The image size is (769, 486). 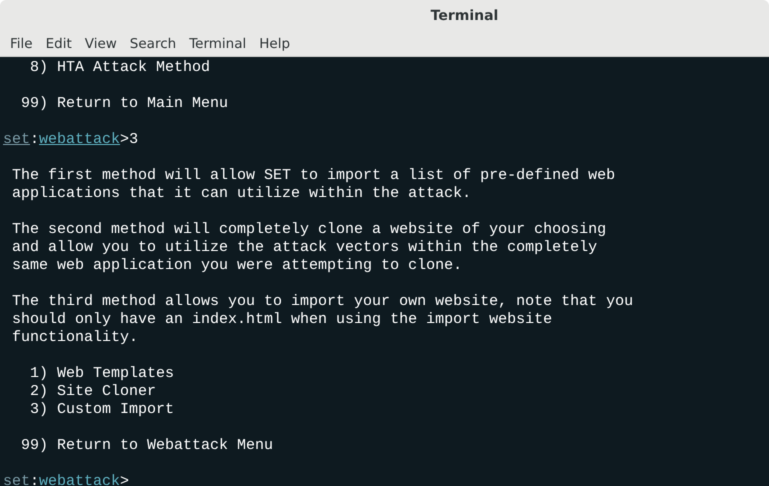 I want to click on terminal-text: same web application you were attempting to clone., so click(x=236, y=265).